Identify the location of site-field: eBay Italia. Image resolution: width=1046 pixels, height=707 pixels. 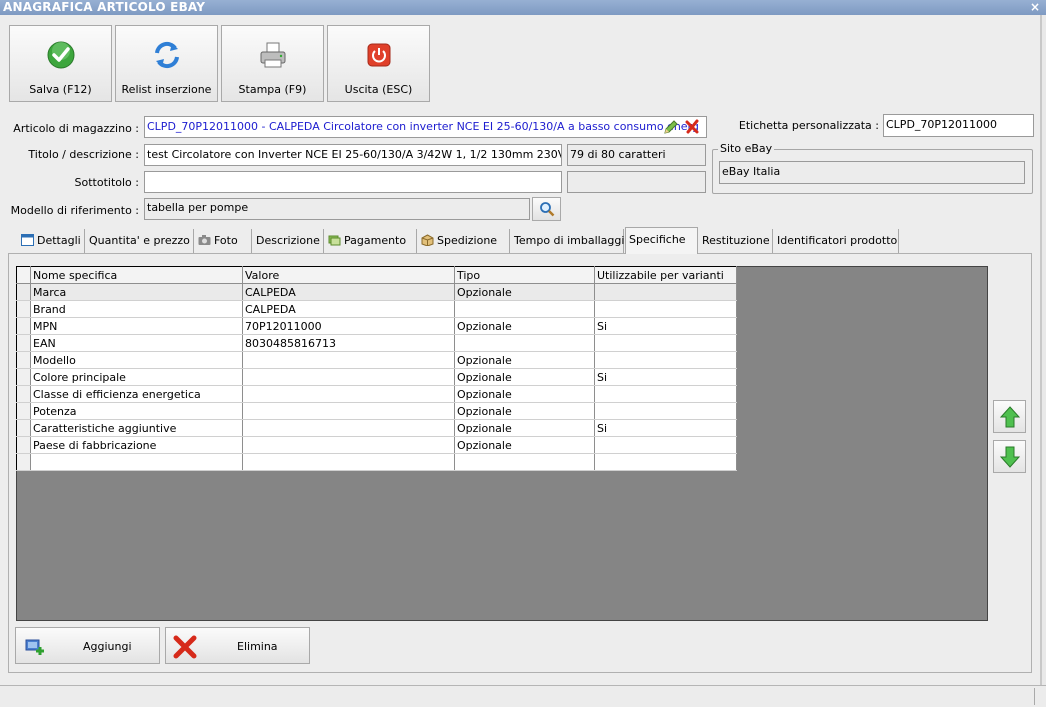
(872, 172).